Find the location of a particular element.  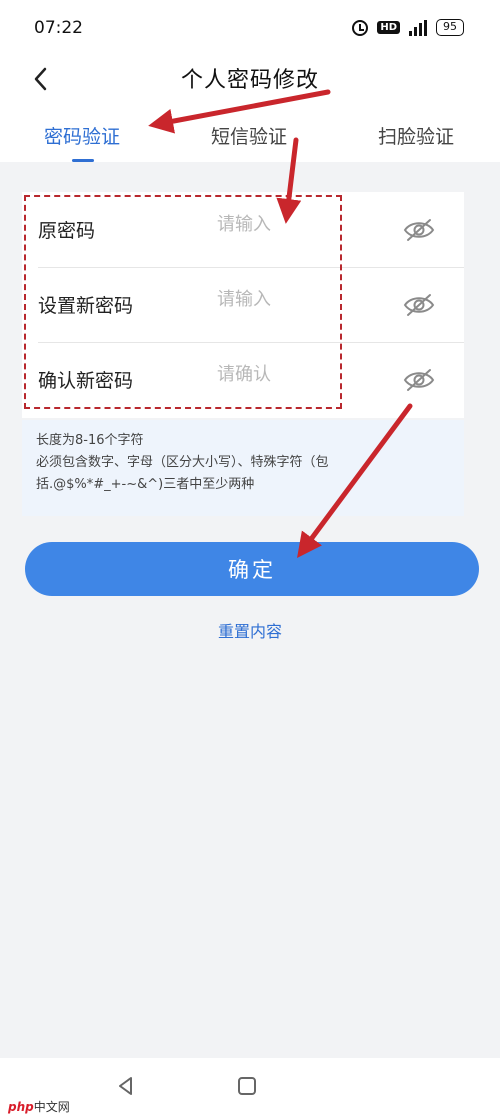

nav-home-icon is located at coordinates (247, 1086).